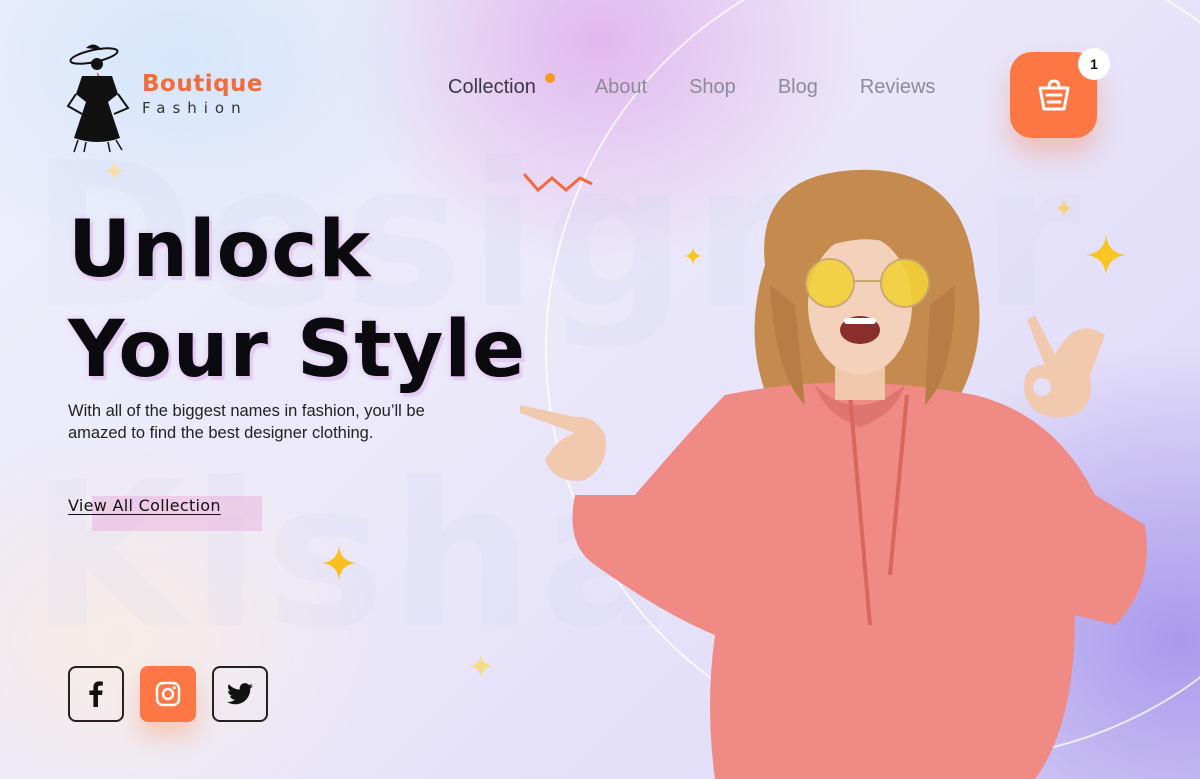 The height and width of the screenshot is (779, 1200). I want to click on hero-title-line2: Your Style, so click(297, 350).